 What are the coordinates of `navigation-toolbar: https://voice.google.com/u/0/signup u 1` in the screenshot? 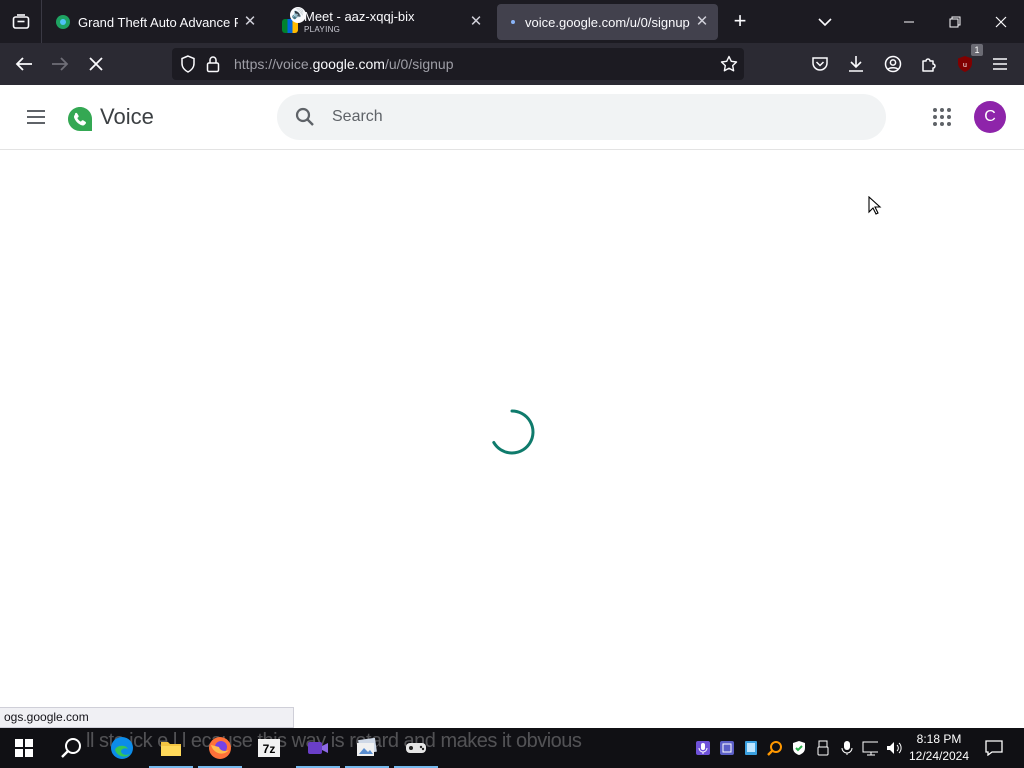 It's located at (512, 64).